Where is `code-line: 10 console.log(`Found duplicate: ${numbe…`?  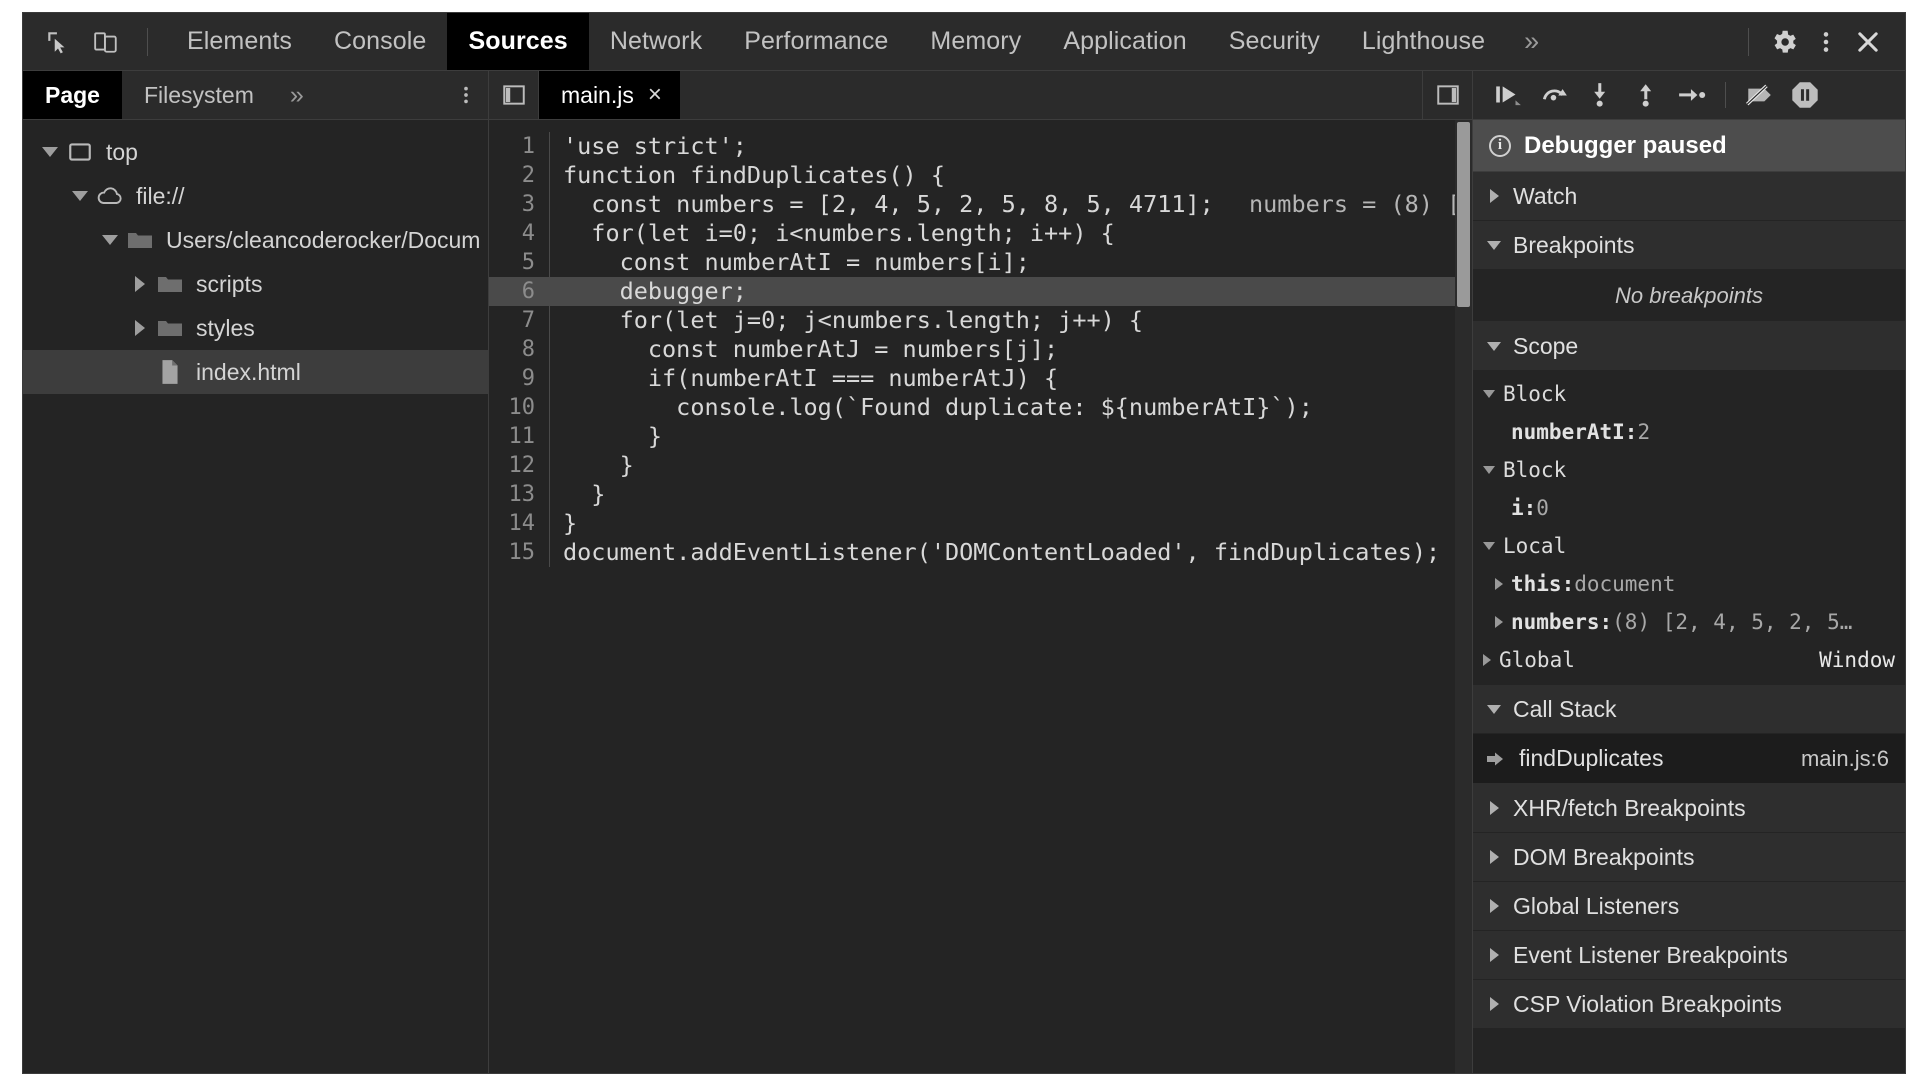
code-line: 10 console.log(`Found duplicate: ${numbe… is located at coordinates (980, 407).